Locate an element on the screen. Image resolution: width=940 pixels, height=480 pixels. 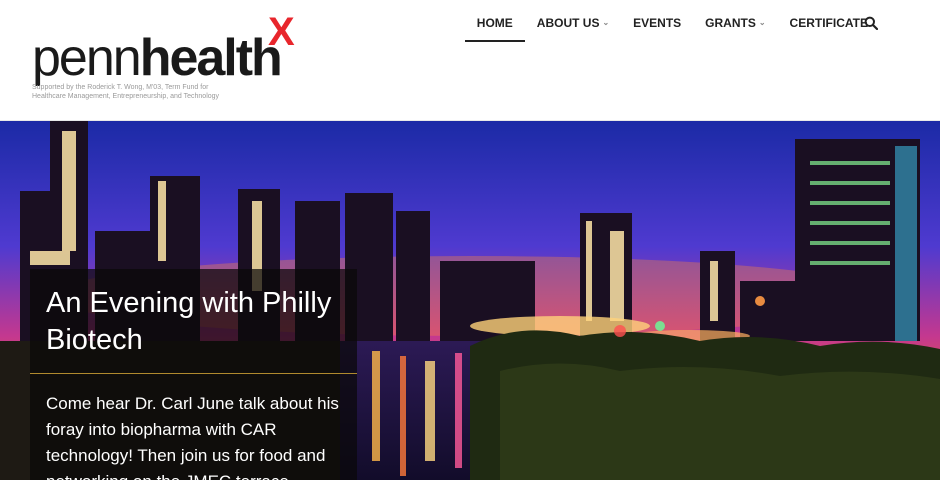
nav-item-grants: GRANTS ⌄ is located at coordinates (735, 21).